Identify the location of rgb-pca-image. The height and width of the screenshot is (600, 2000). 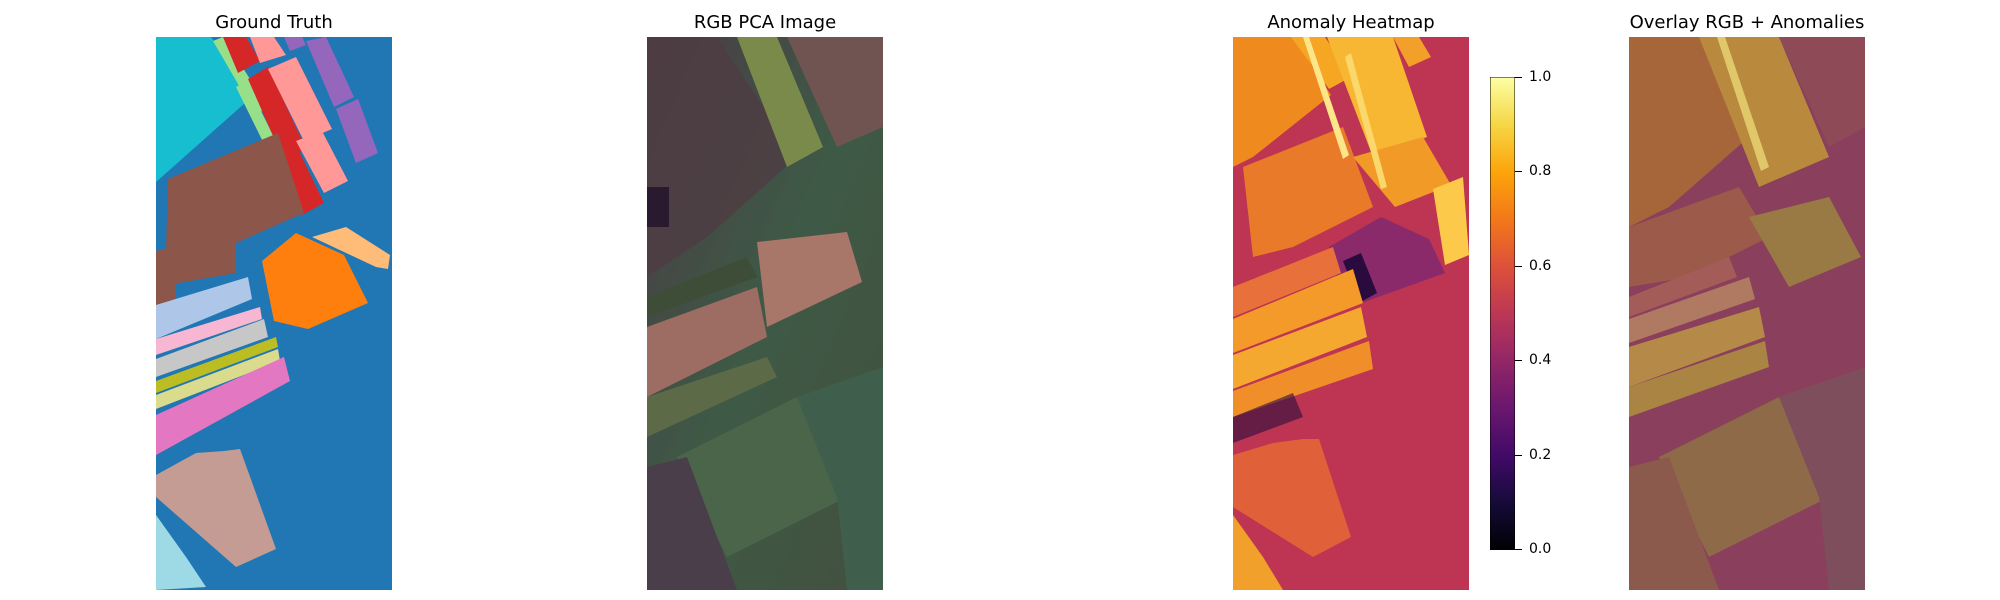
(765, 313).